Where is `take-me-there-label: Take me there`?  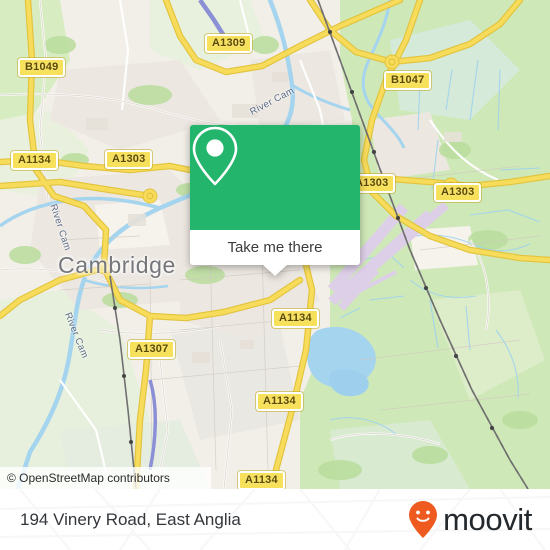 take-me-there-label: Take me there is located at coordinates (275, 247).